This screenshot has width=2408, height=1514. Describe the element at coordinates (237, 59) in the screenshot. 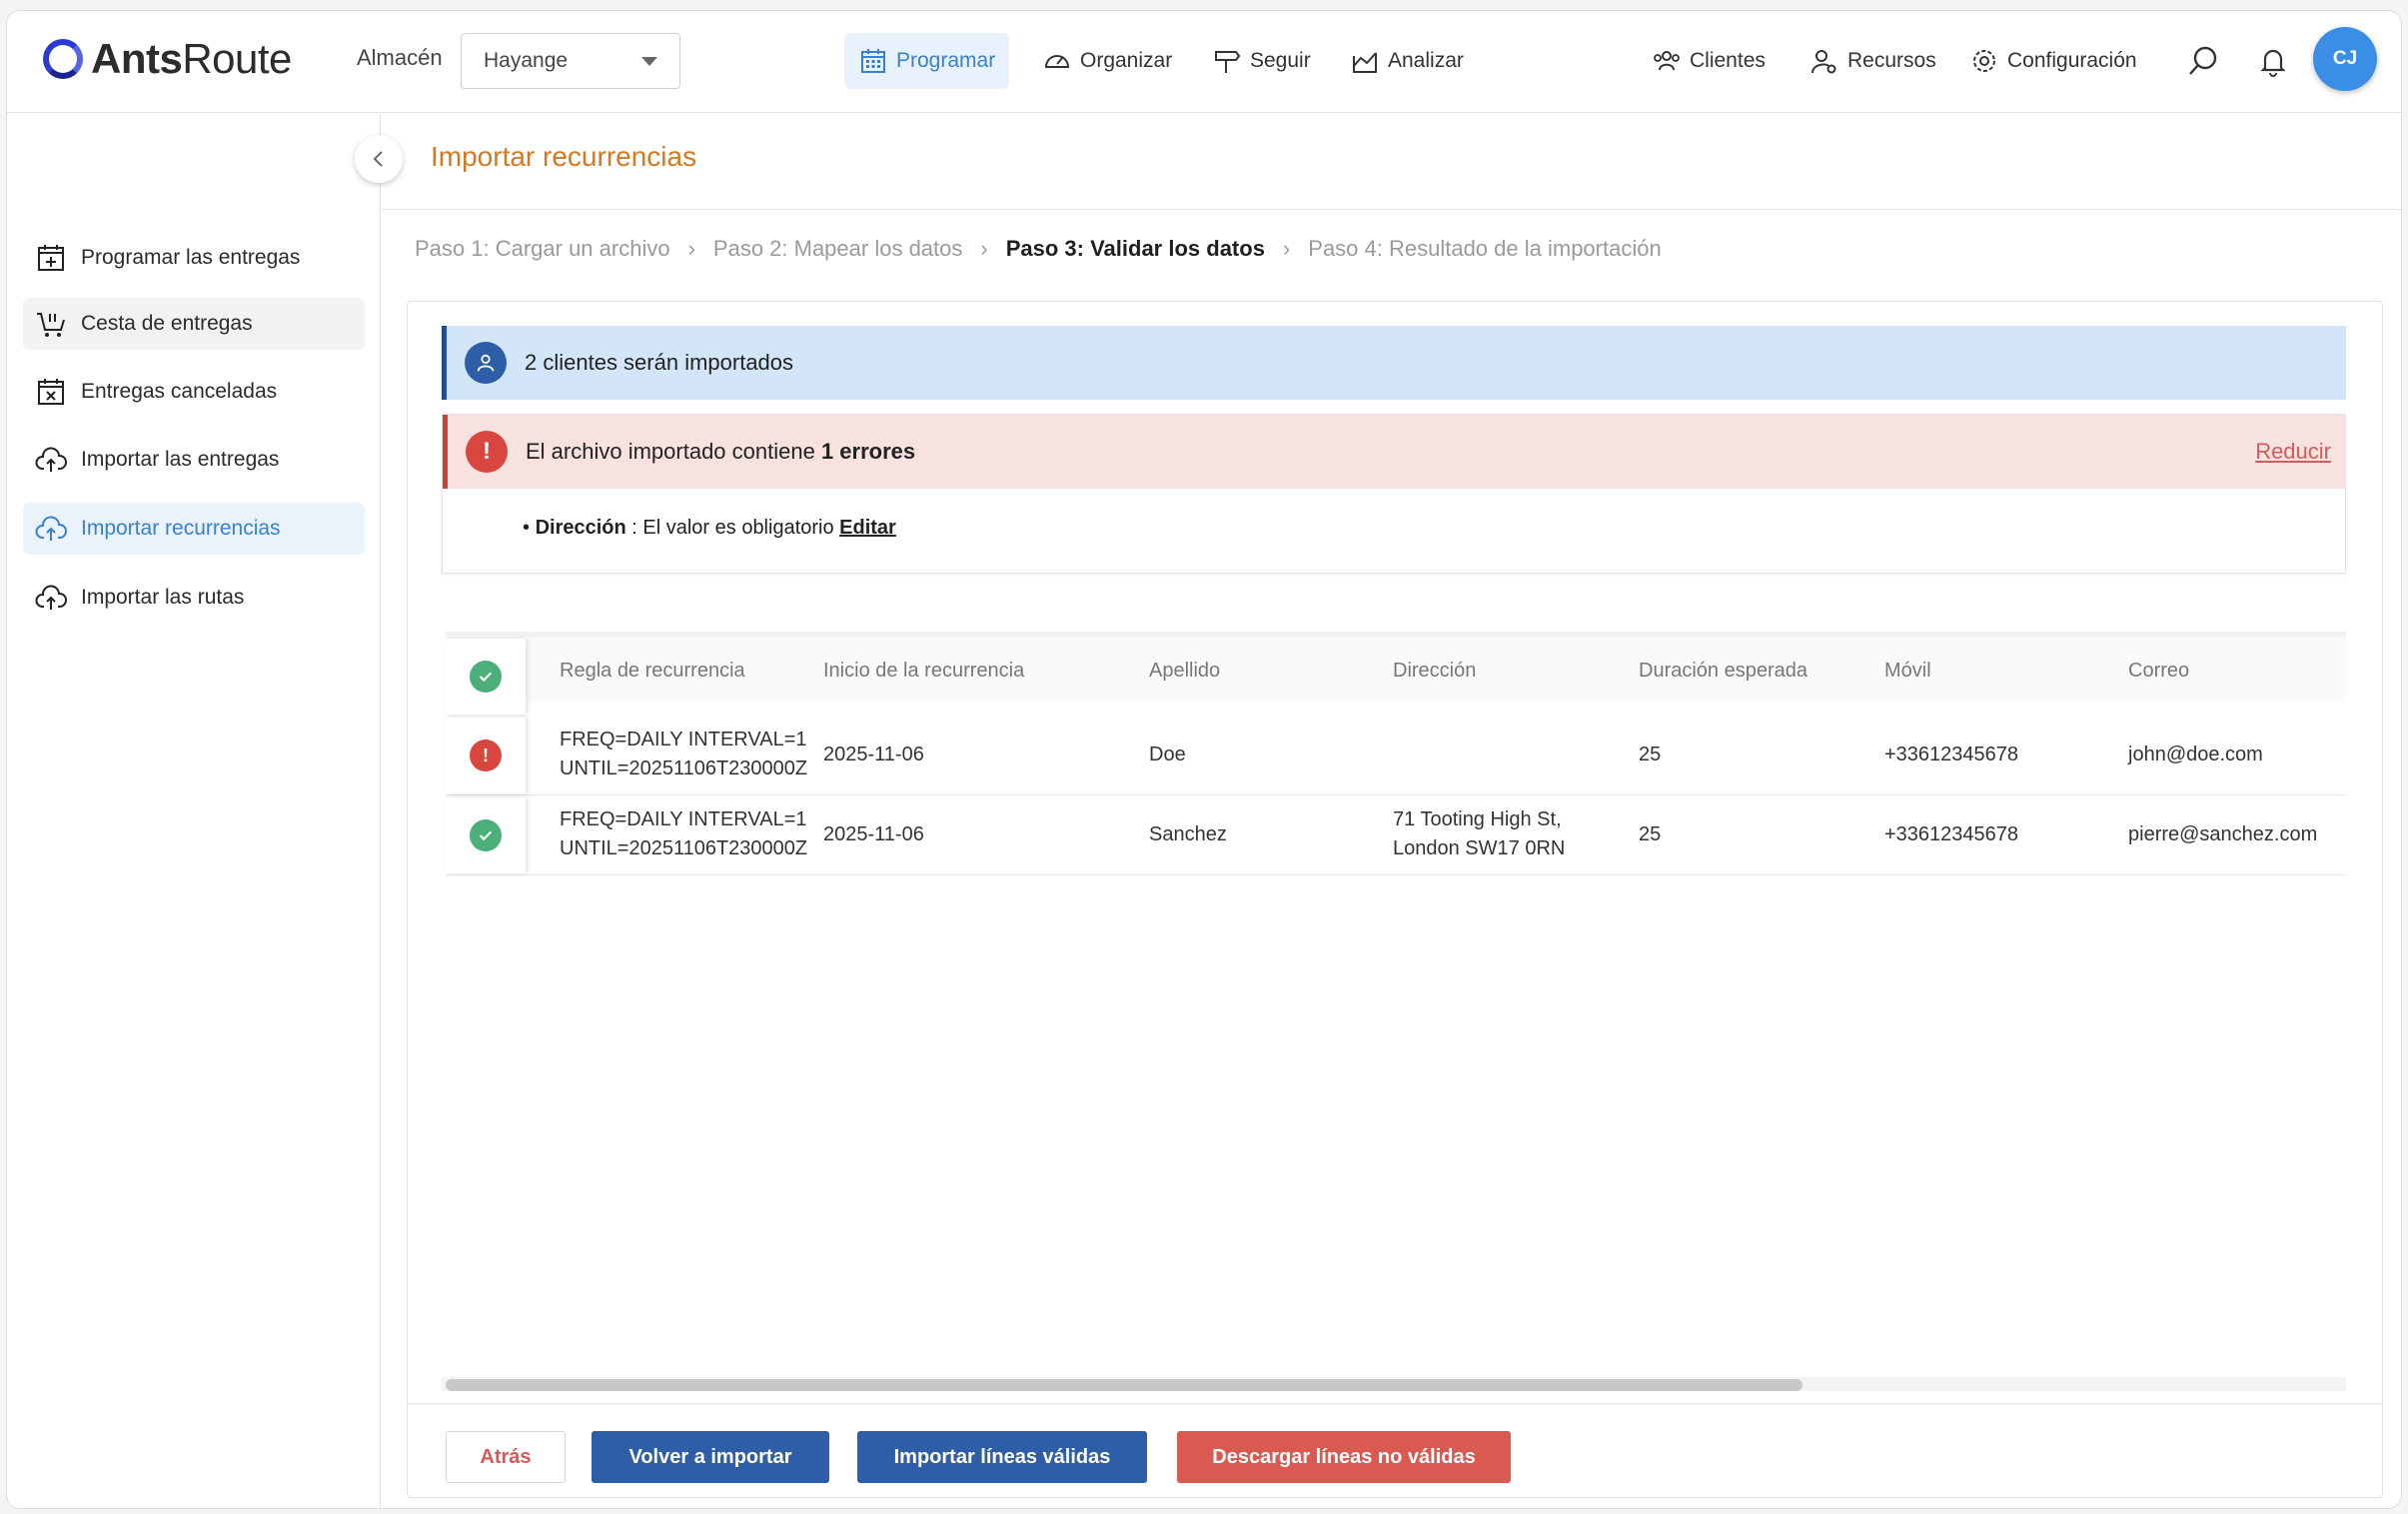

I see `logo-text-light: Route` at that location.